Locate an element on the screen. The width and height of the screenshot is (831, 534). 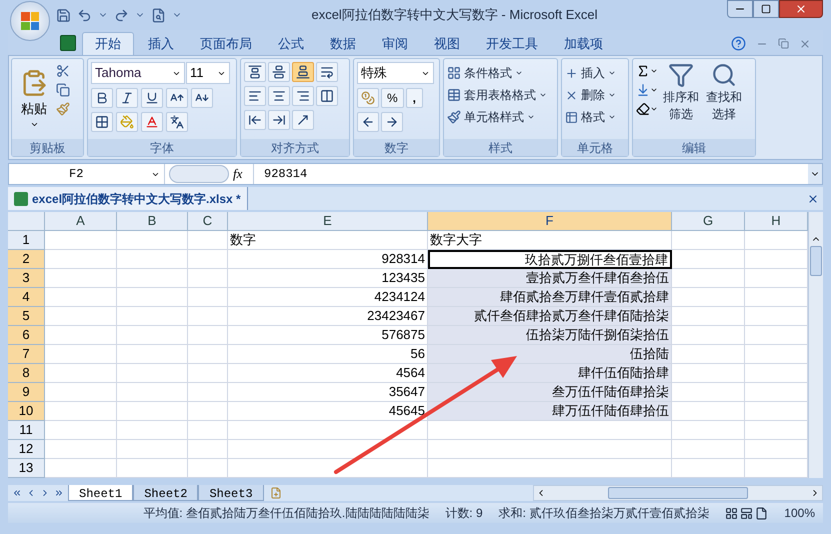
decrease-indent-button is located at coordinates (255, 120).